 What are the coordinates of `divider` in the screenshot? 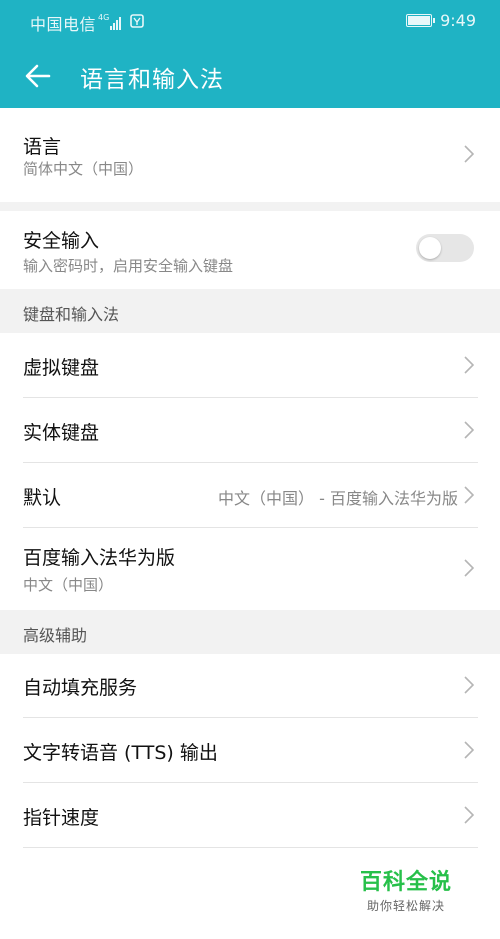 It's located at (250, 847).